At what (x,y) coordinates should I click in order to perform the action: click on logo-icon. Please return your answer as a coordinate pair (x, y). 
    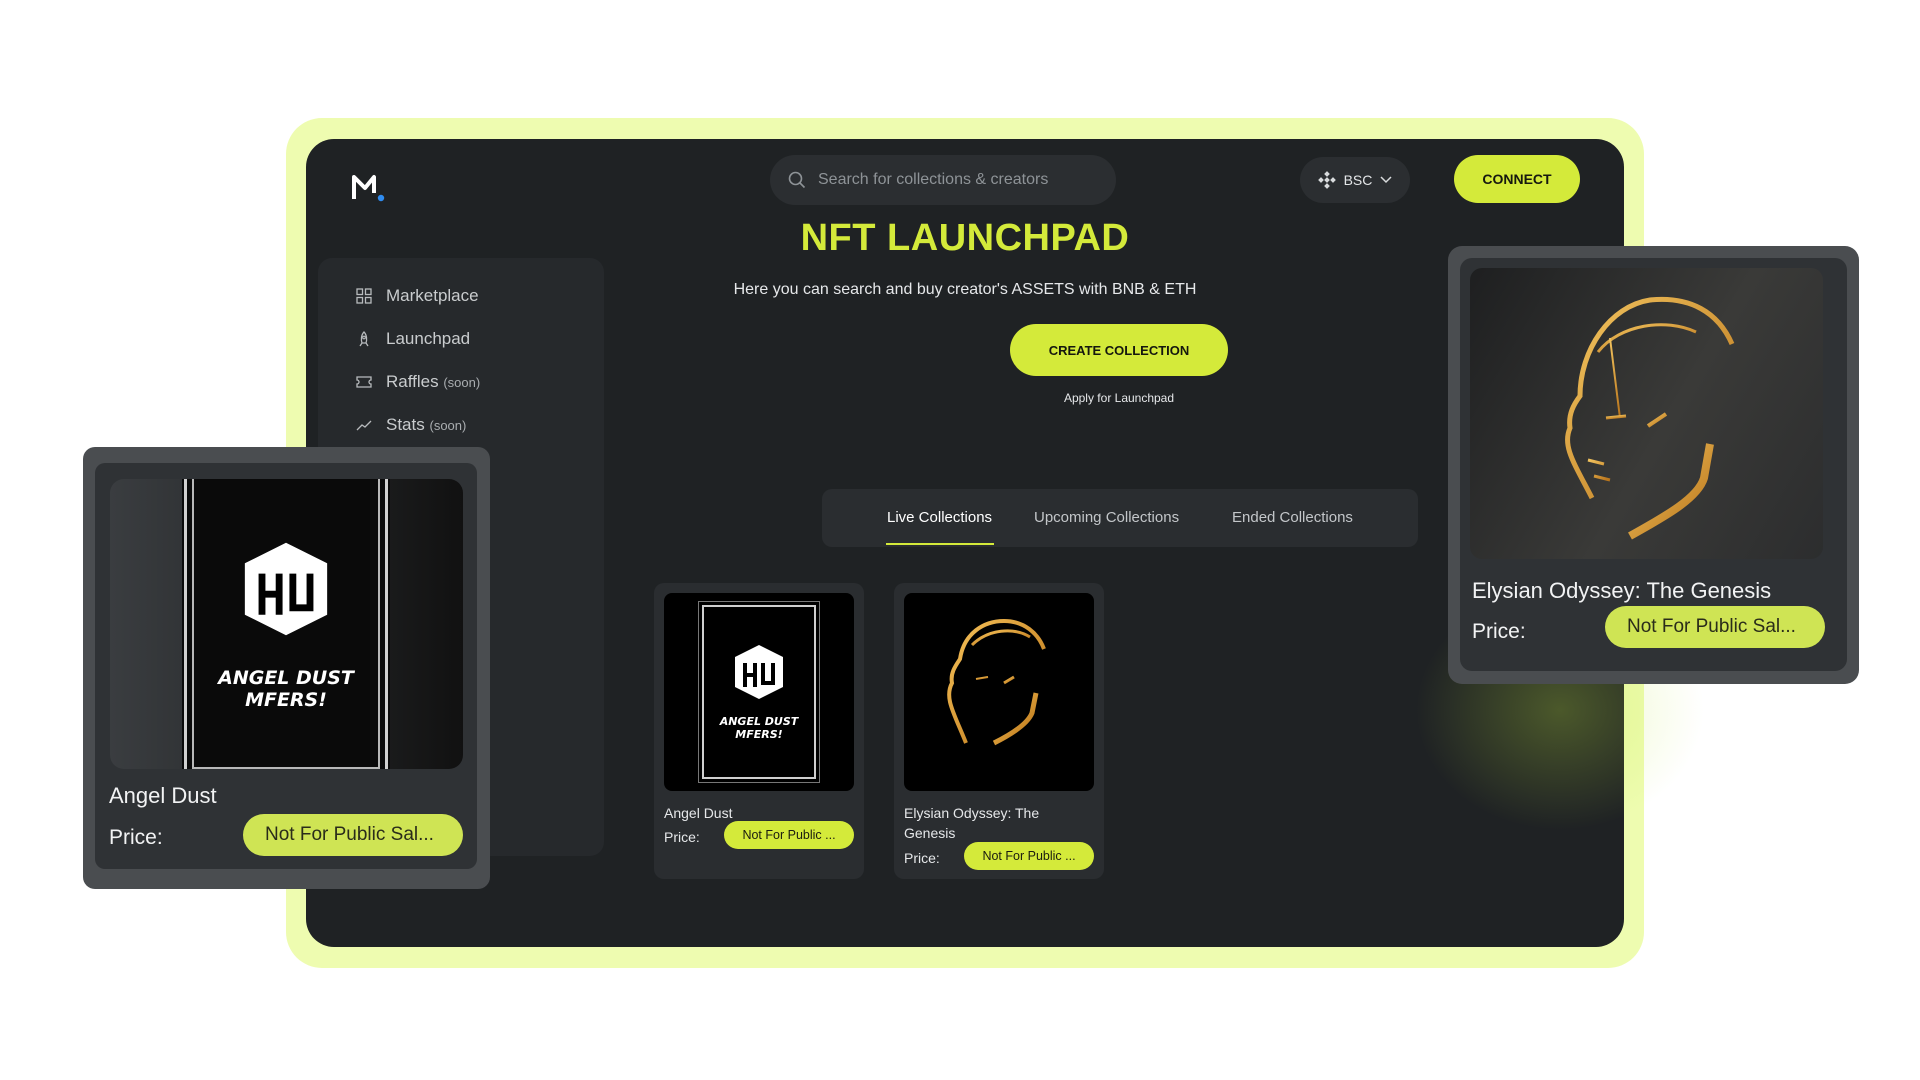
    Looking at the image, I should click on (369, 188).